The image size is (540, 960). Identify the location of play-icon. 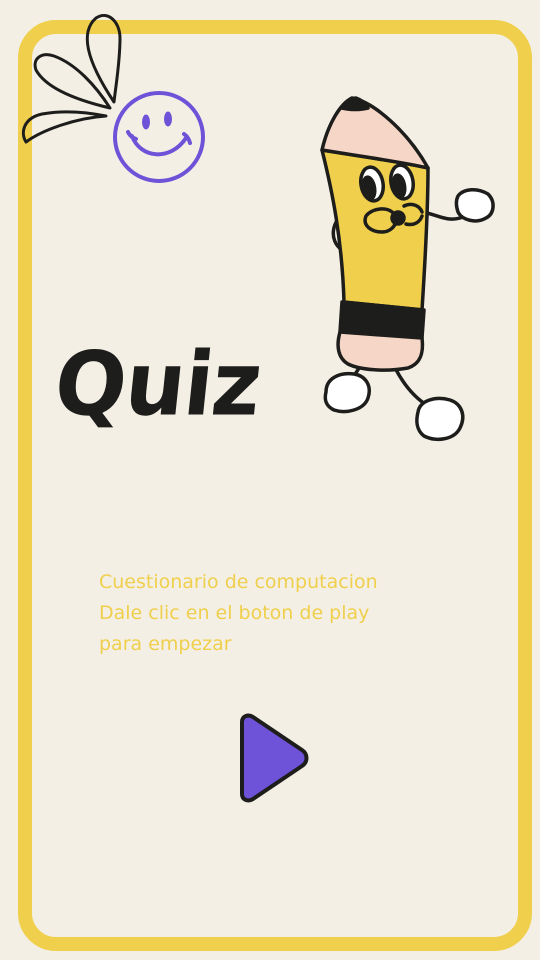
(274, 758).